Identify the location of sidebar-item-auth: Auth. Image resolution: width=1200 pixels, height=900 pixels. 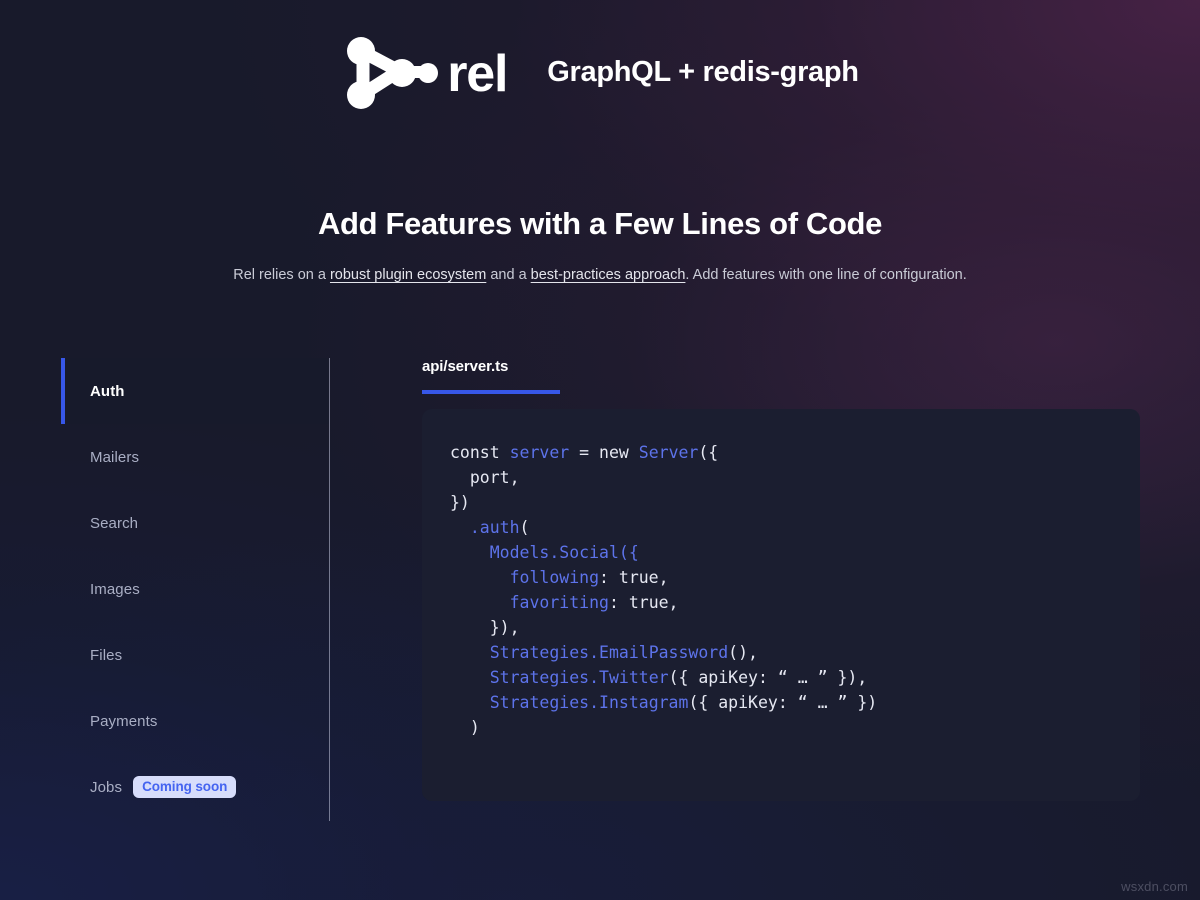
(195, 391).